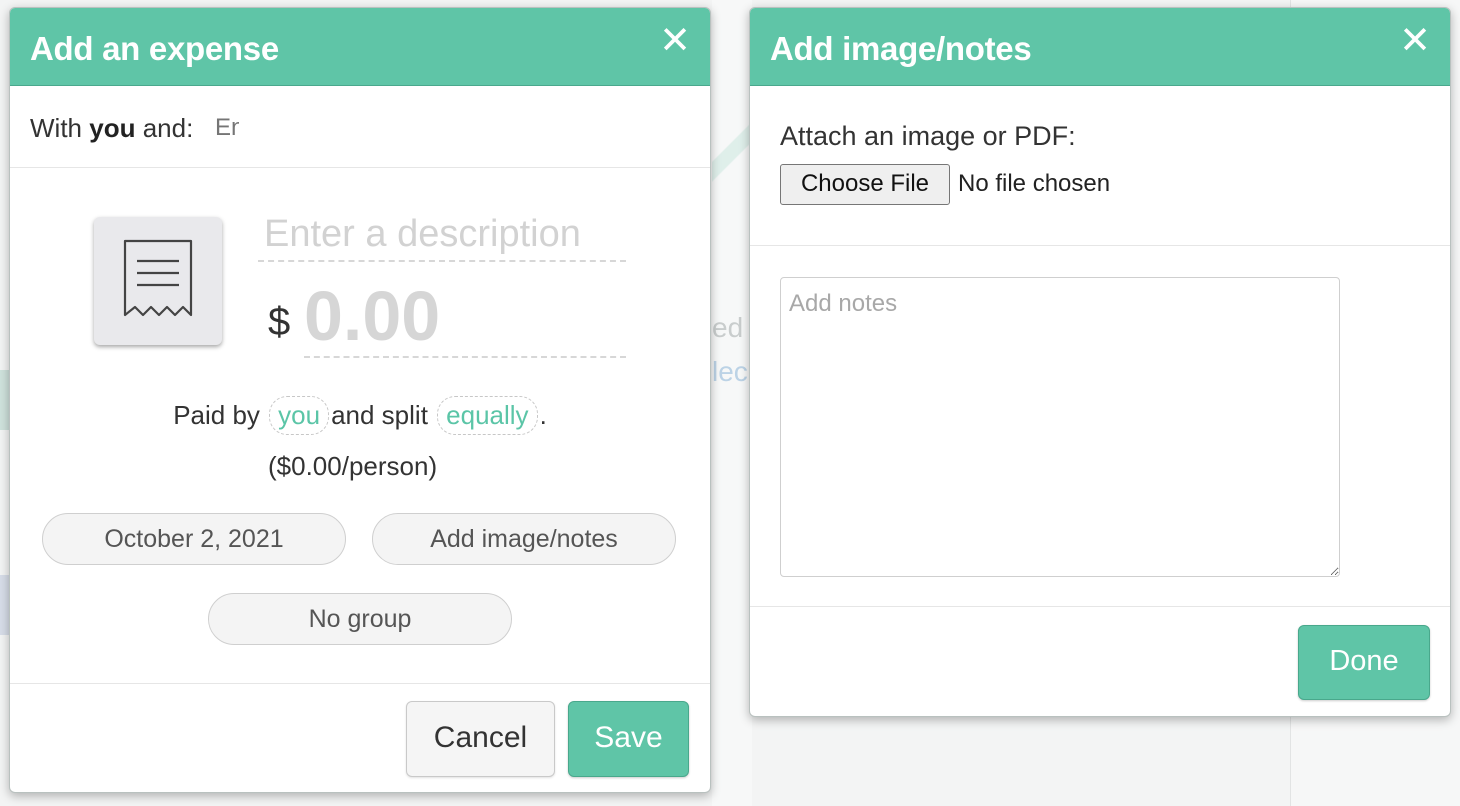 The width and height of the screenshot is (1460, 806). What do you see at coordinates (279, 322) in the screenshot?
I see `currency-symbol: $` at bounding box center [279, 322].